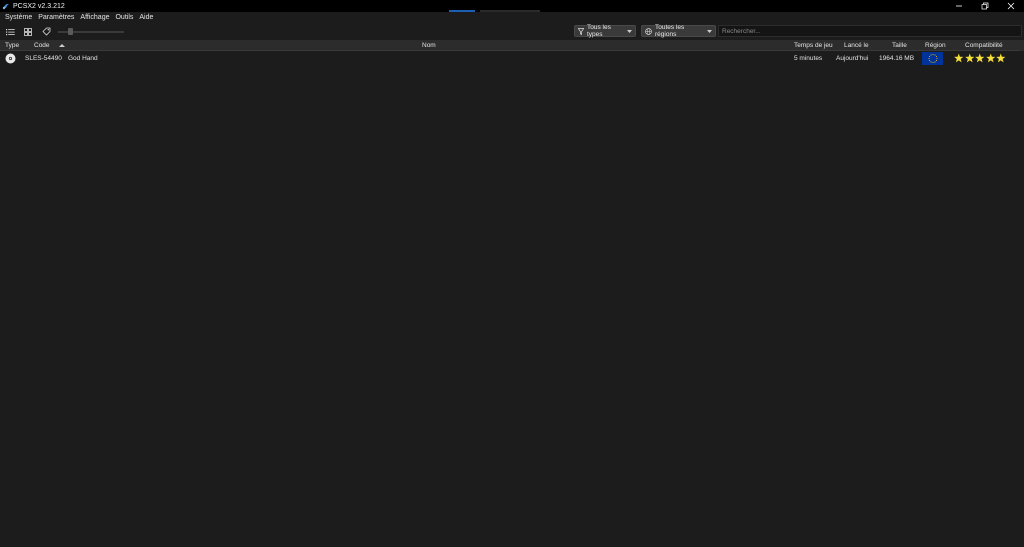 The image size is (1024, 547). I want to click on column-header-code: Code, so click(42, 45).